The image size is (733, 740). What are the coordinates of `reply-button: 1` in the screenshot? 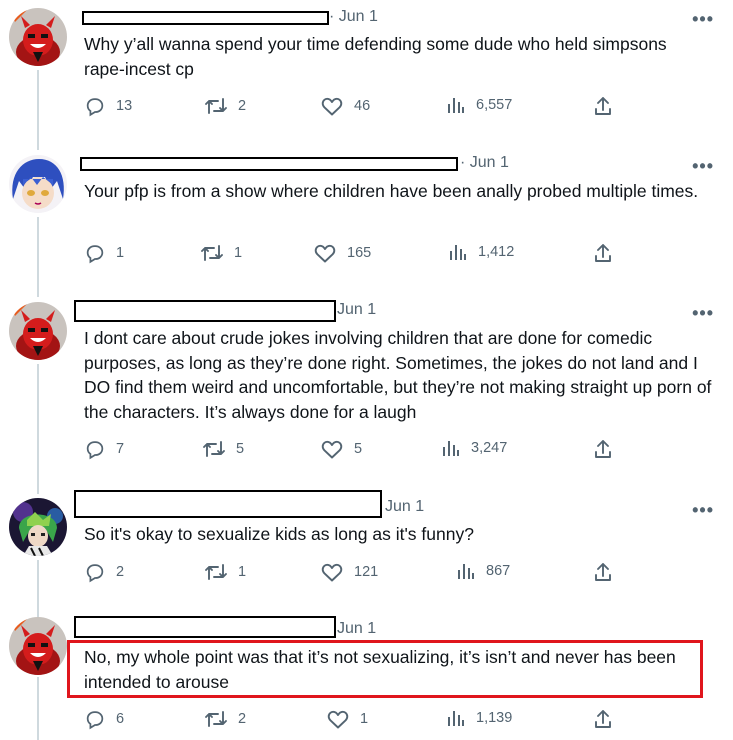 It's located at (104, 253).